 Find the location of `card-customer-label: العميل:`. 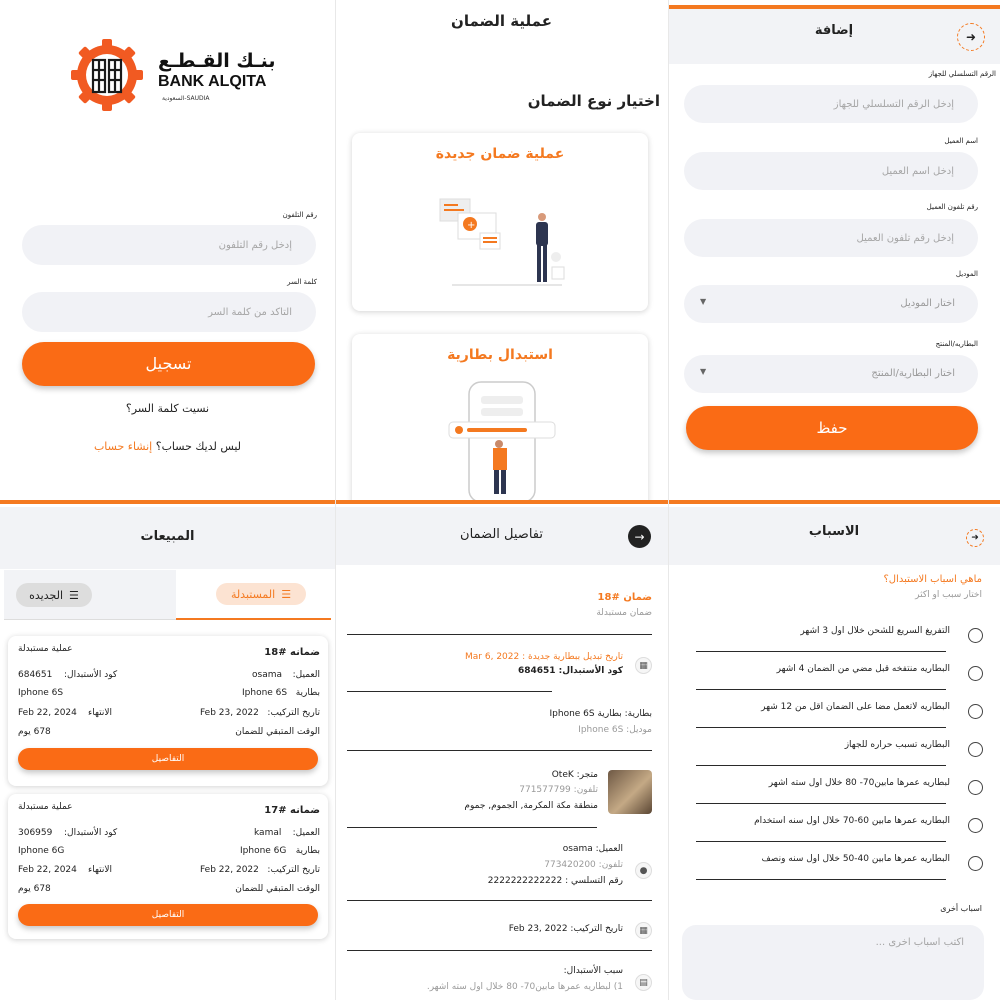

card-customer-label: العميل: is located at coordinates (306, 675).